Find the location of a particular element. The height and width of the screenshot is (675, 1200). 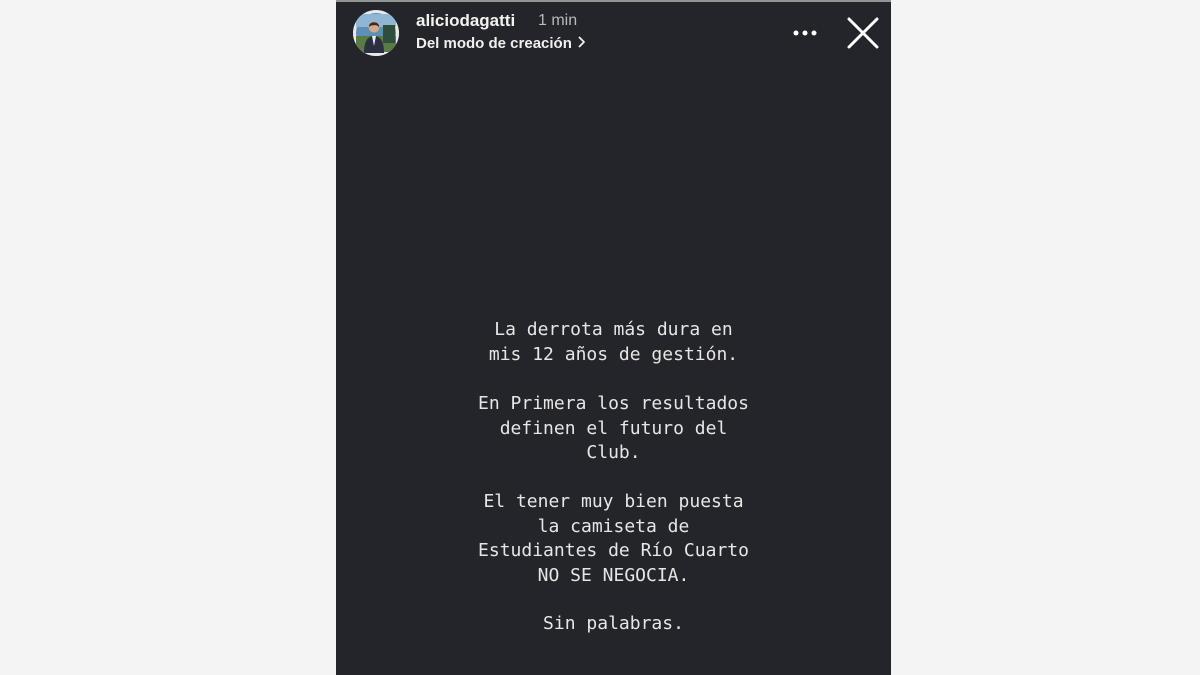

story-progress-bar is located at coordinates (613, 1).